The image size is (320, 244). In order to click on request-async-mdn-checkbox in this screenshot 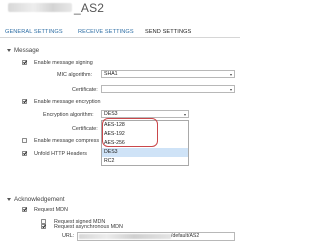, I will do `click(43, 226)`.